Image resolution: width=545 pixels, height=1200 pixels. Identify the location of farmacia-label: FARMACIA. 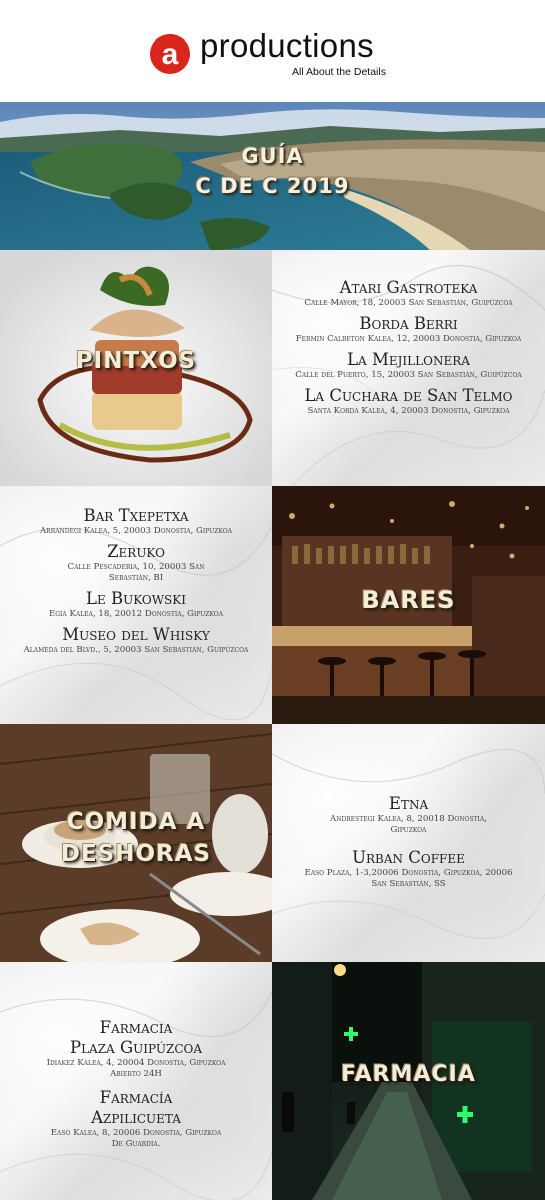
(408, 1074).